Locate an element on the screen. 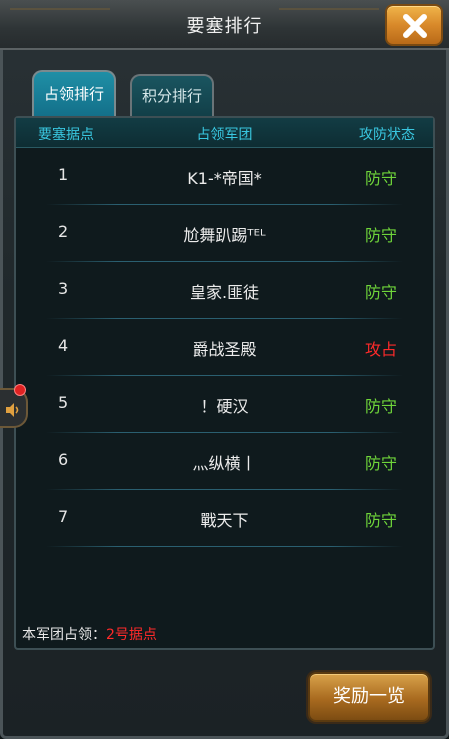  speaker-icon is located at coordinates (12, 410).